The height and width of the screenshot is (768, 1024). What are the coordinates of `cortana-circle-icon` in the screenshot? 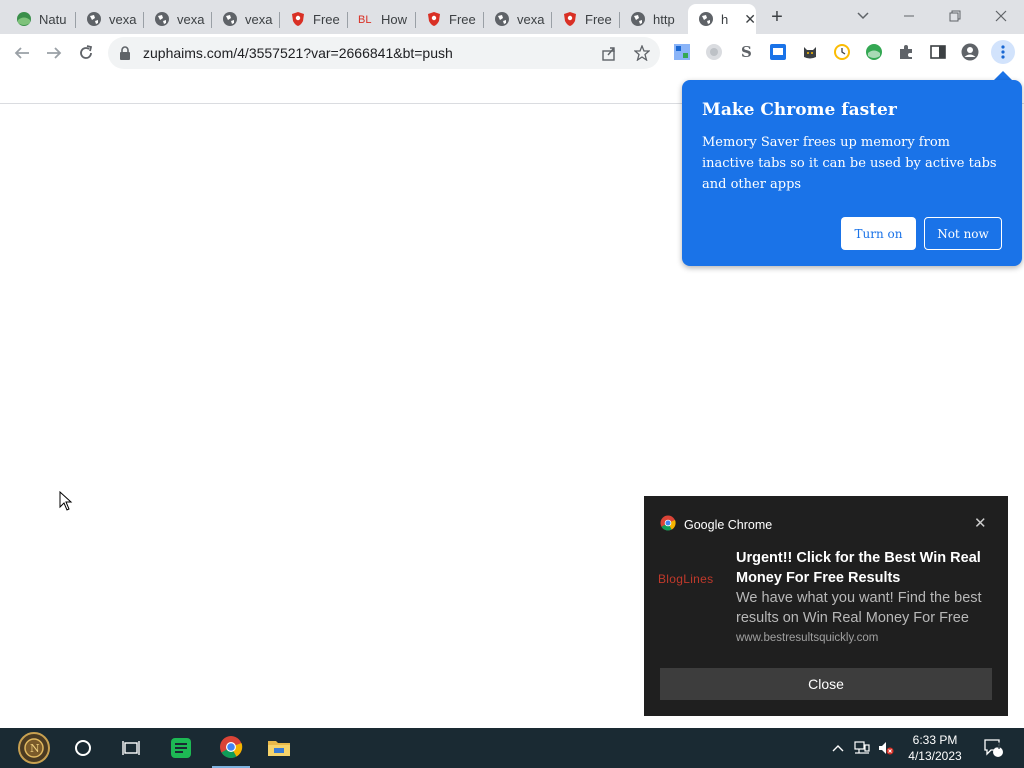 It's located at (83, 748).